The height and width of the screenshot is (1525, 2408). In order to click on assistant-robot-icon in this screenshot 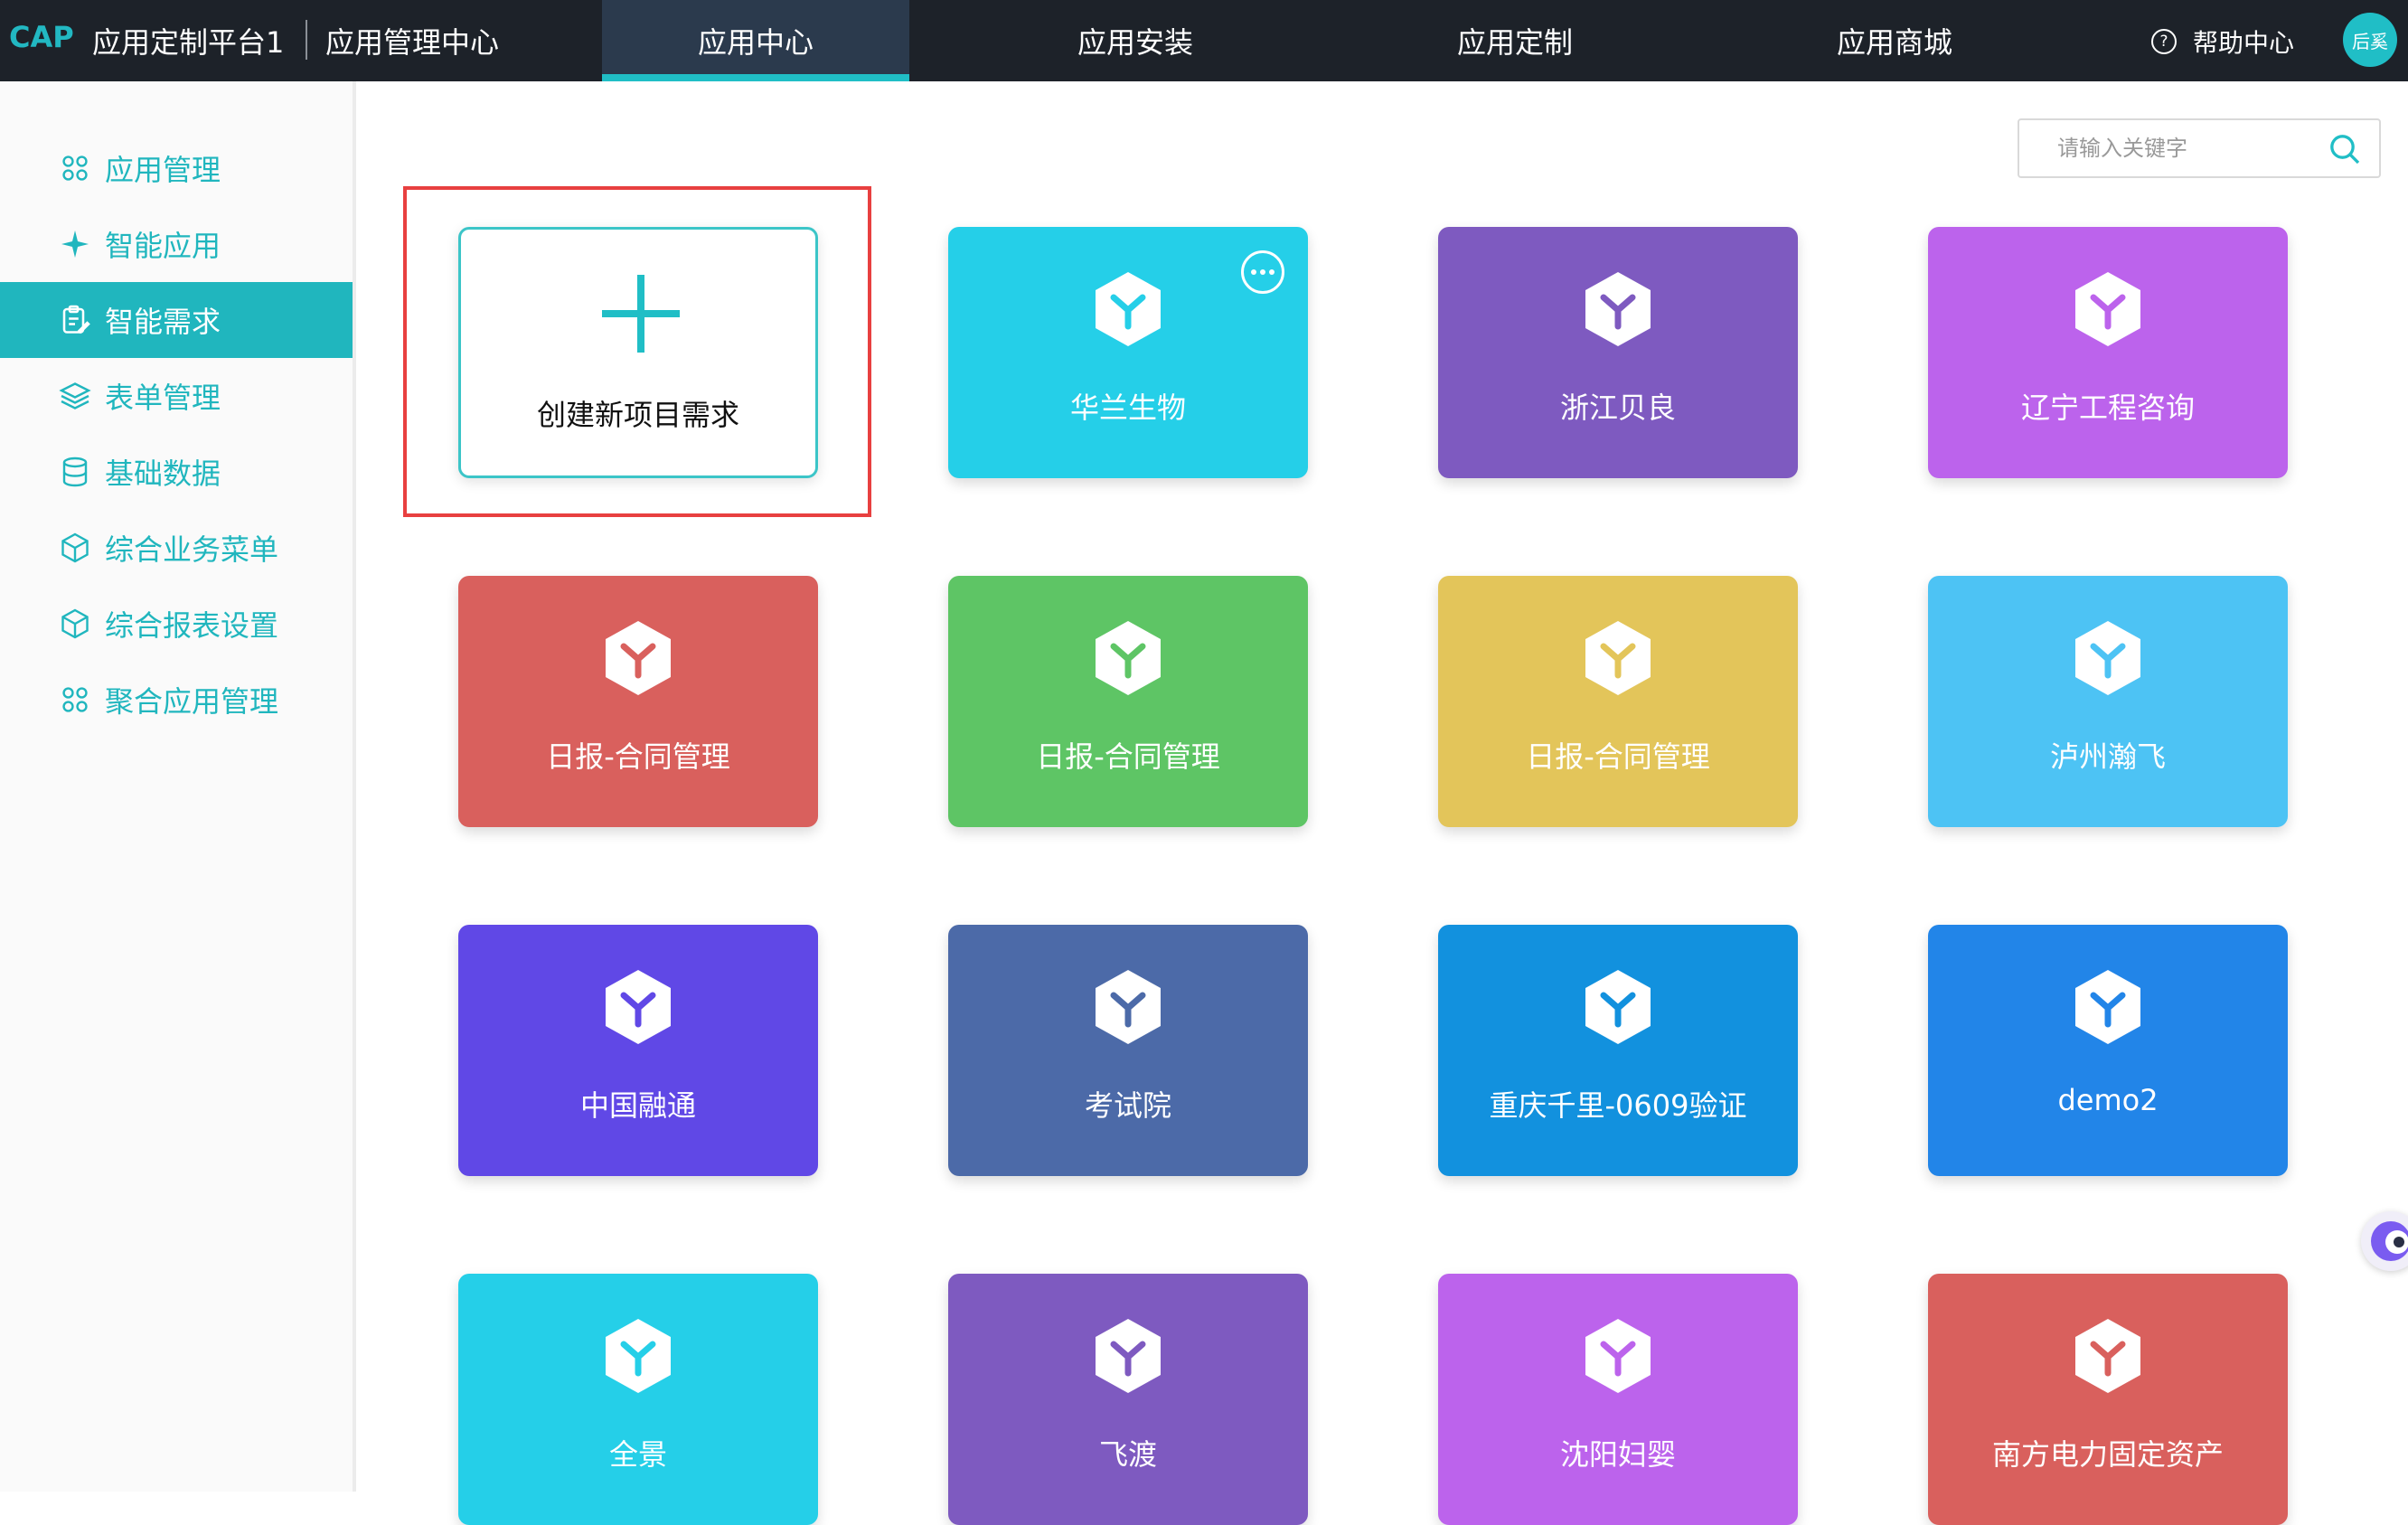, I will do `click(2384, 1241)`.